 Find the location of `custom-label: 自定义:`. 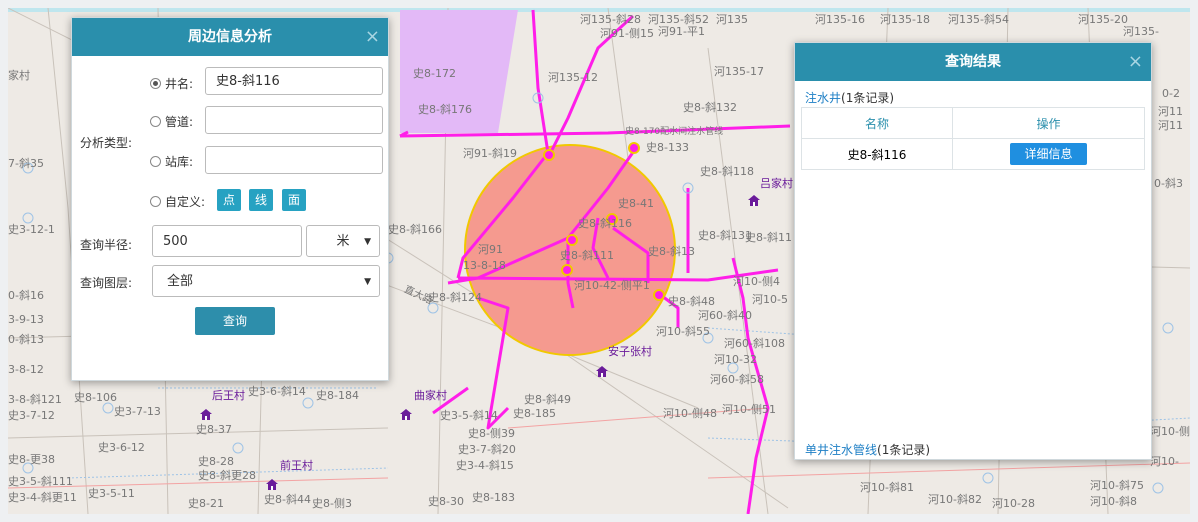

custom-label: 自定义: is located at coordinates (185, 202).